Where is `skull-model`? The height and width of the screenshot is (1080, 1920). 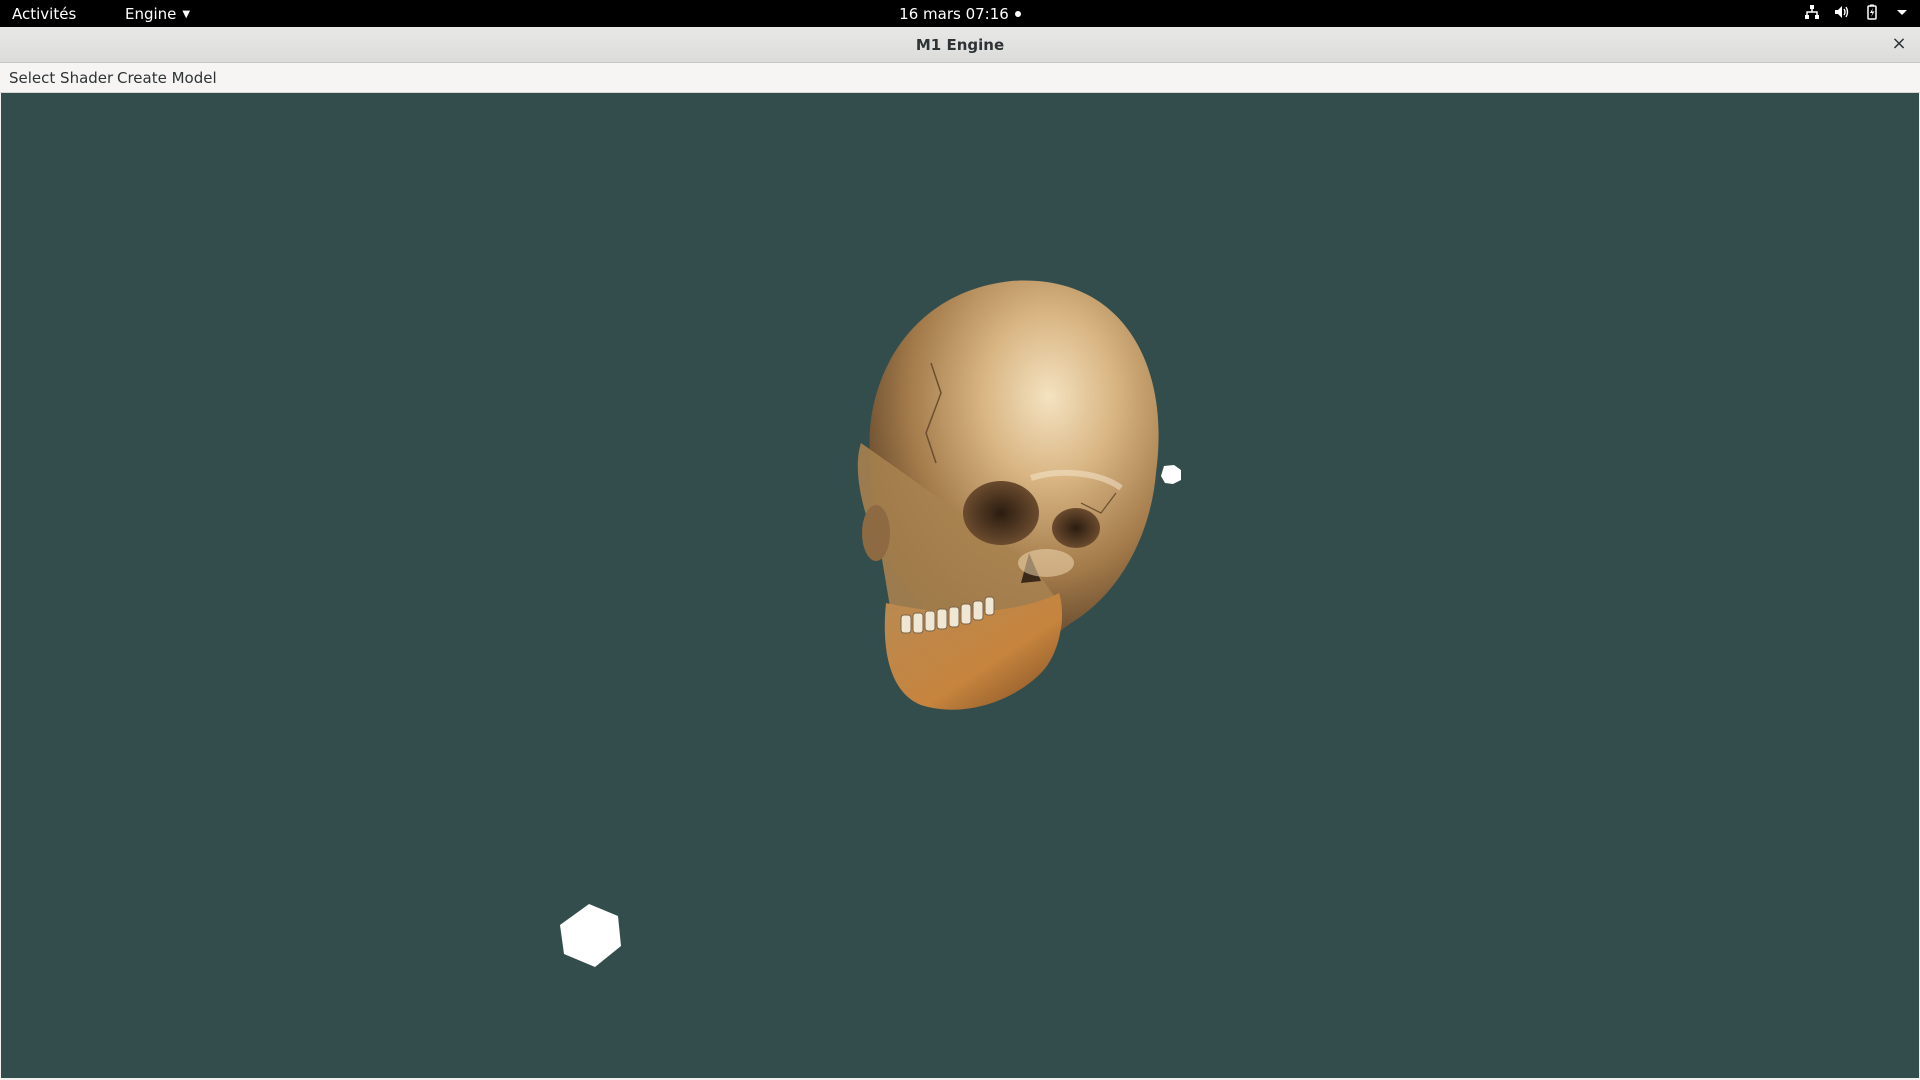 skull-model is located at coordinates (1008, 495).